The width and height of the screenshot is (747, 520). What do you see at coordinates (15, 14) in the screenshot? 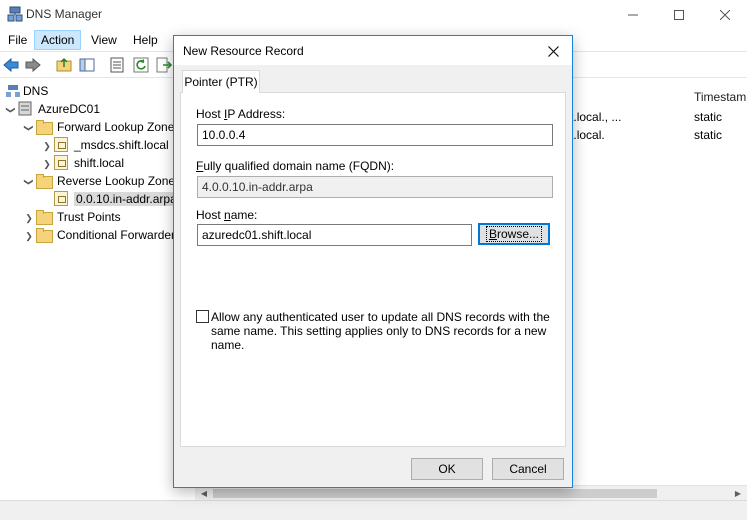
I see `dns-manager-icon` at bounding box center [15, 14].